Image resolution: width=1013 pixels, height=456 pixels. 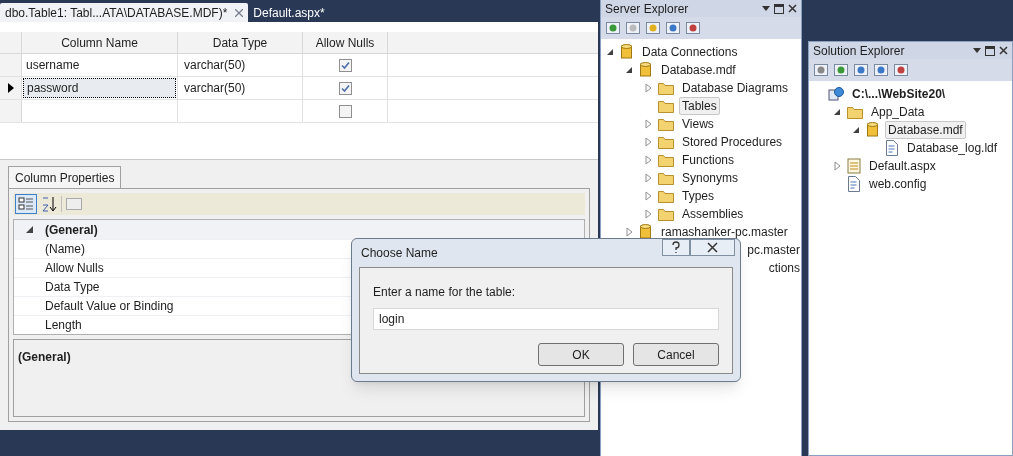 What do you see at coordinates (399, 253) in the screenshot?
I see `dialog-title: Choose Name` at bounding box center [399, 253].